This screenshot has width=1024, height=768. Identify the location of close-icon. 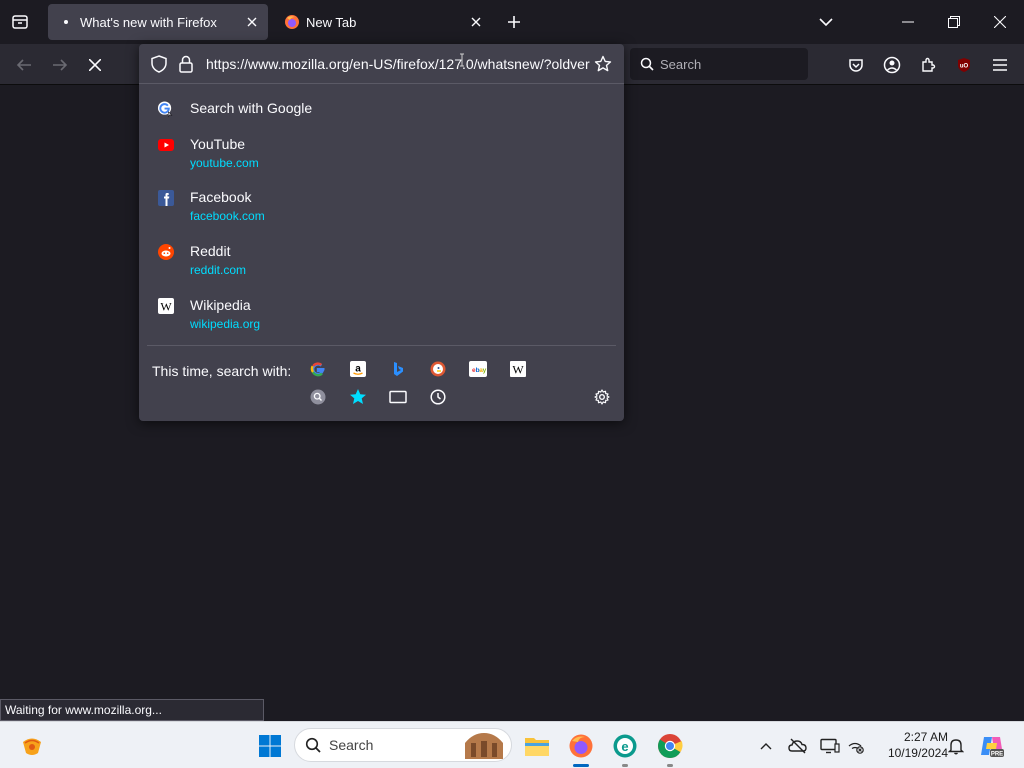
(95, 65).